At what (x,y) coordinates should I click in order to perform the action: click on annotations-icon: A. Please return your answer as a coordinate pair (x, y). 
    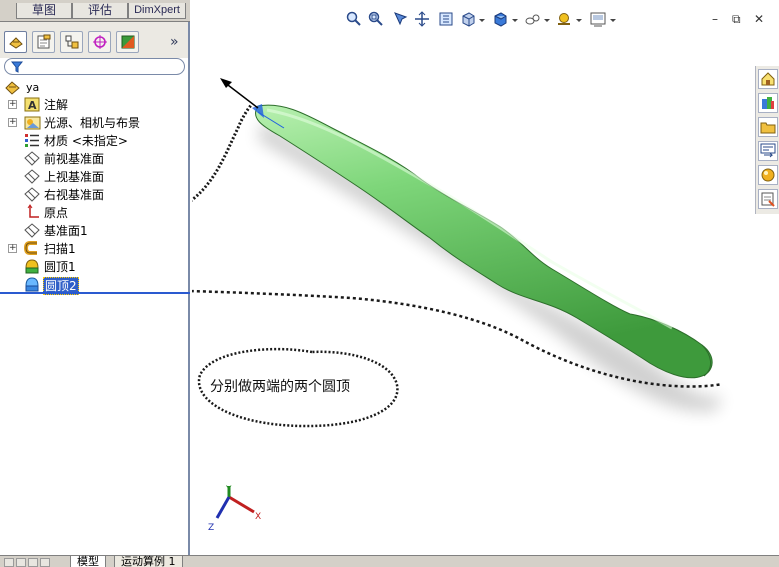
    Looking at the image, I should click on (32, 104).